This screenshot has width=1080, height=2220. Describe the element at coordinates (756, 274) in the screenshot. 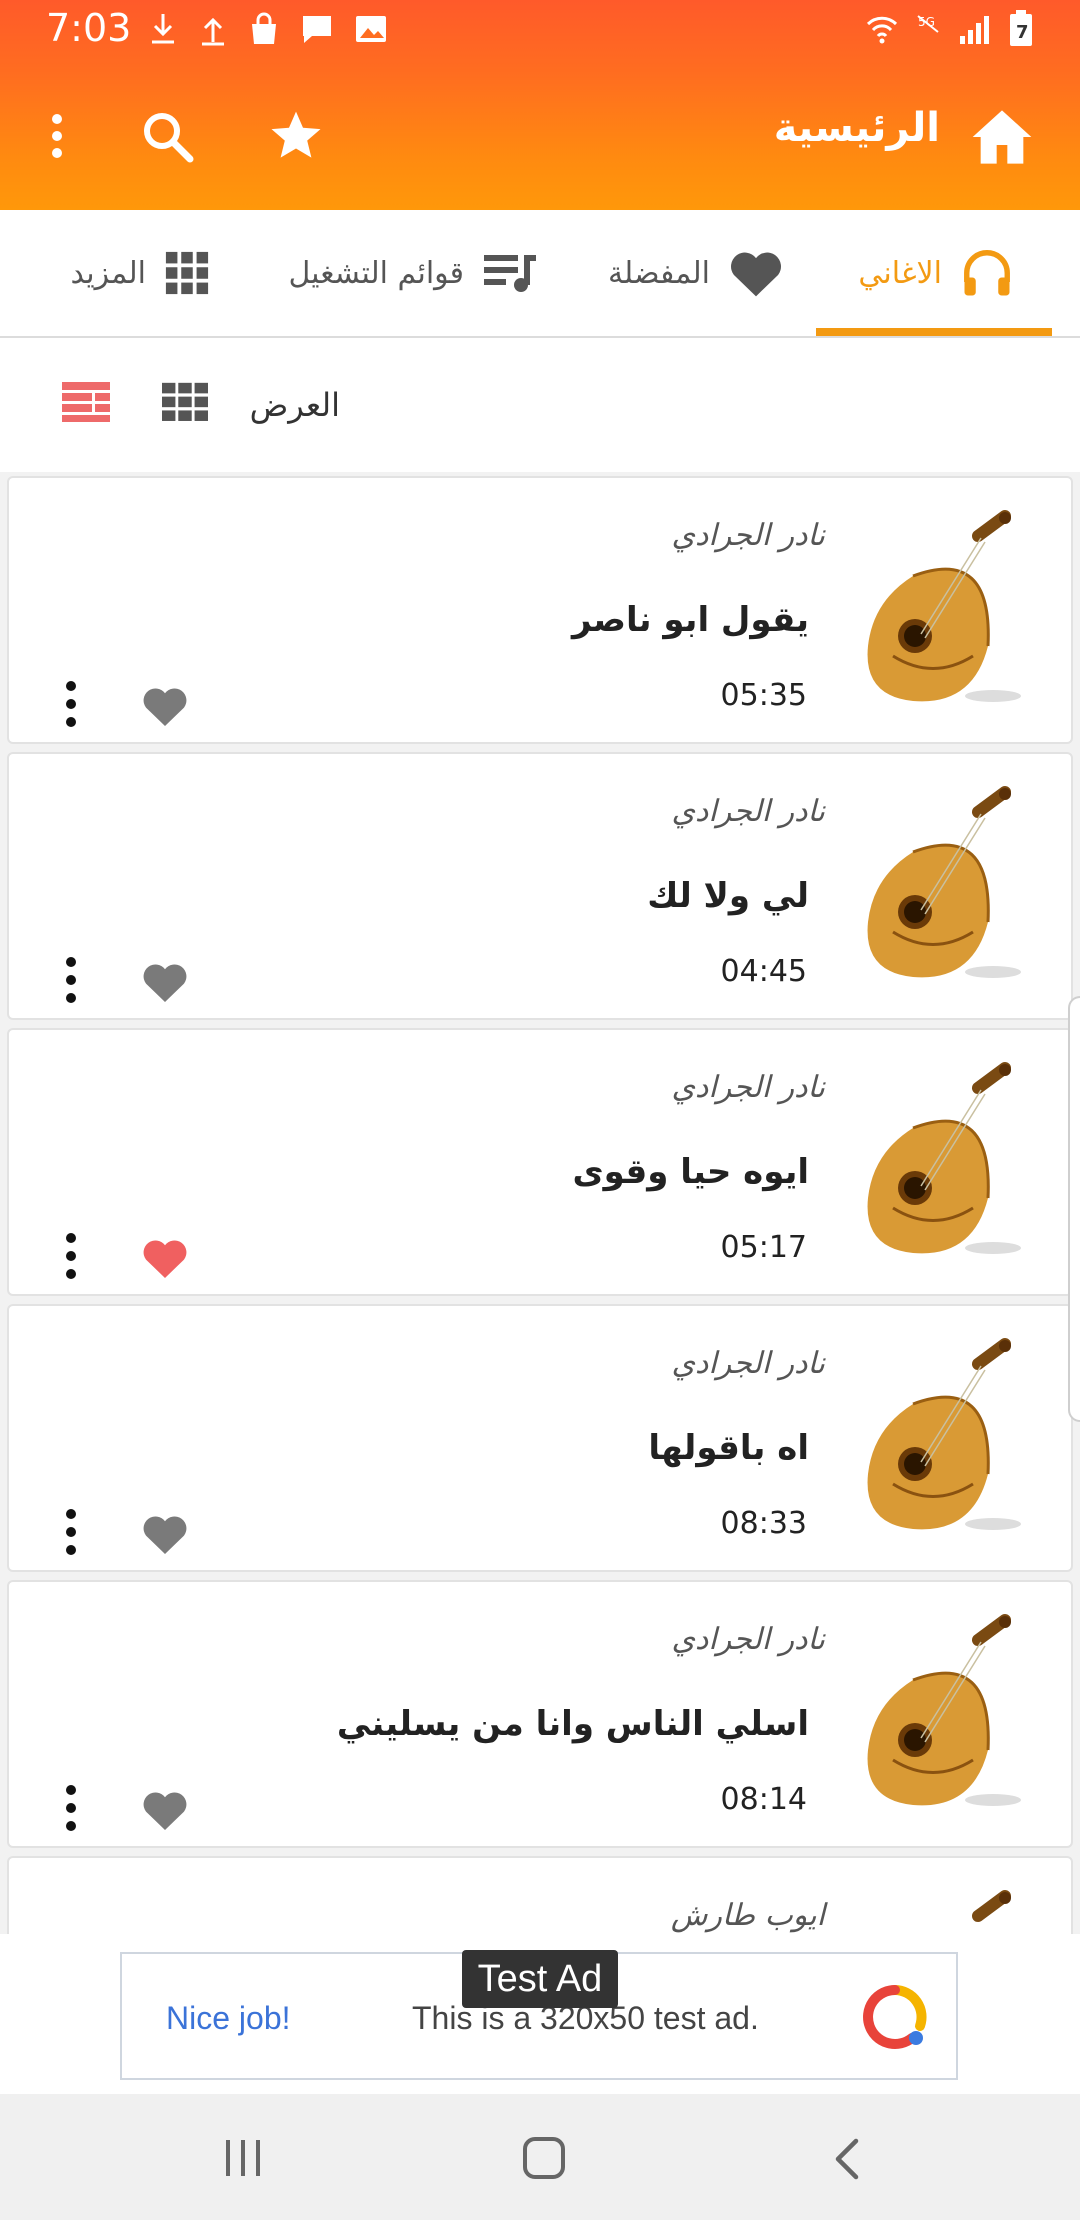

I see `heart-icon` at that location.